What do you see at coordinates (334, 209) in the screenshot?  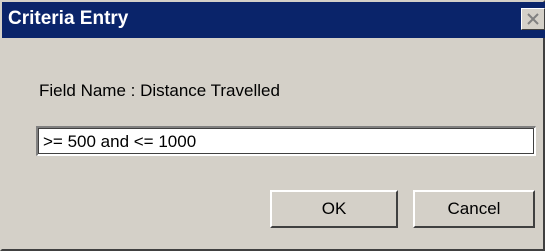 I see `ok-button: OK` at bounding box center [334, 209].